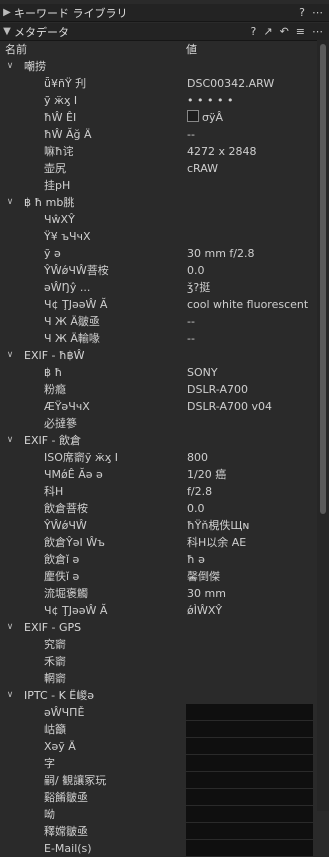 This screenshot has width=329, height=857. I want to click on metadata-field-row: 字, so click(158, 763).